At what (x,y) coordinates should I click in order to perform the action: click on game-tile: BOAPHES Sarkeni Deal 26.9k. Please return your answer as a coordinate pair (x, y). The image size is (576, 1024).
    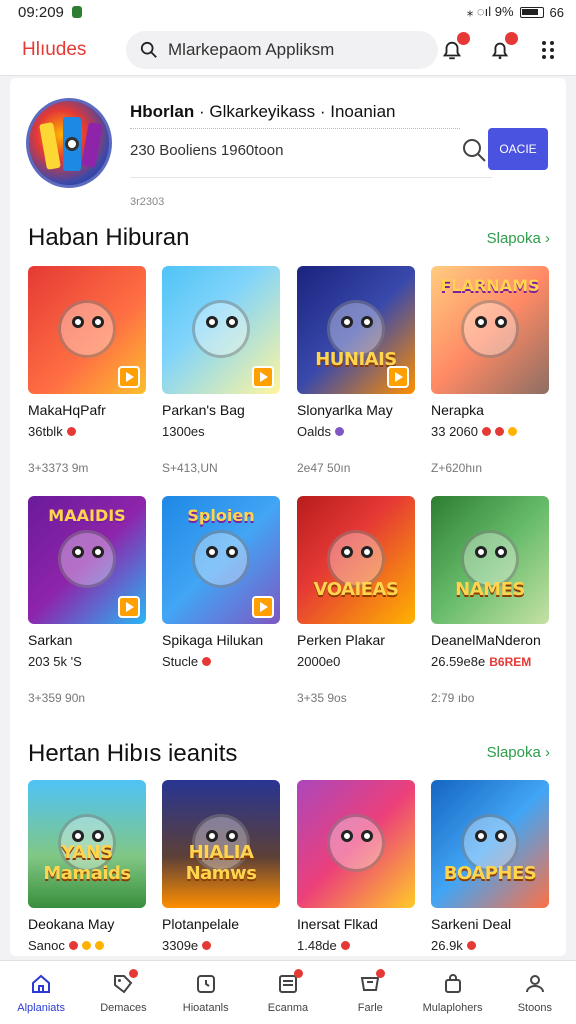
    Looking at the image, I should click on (491, 866).